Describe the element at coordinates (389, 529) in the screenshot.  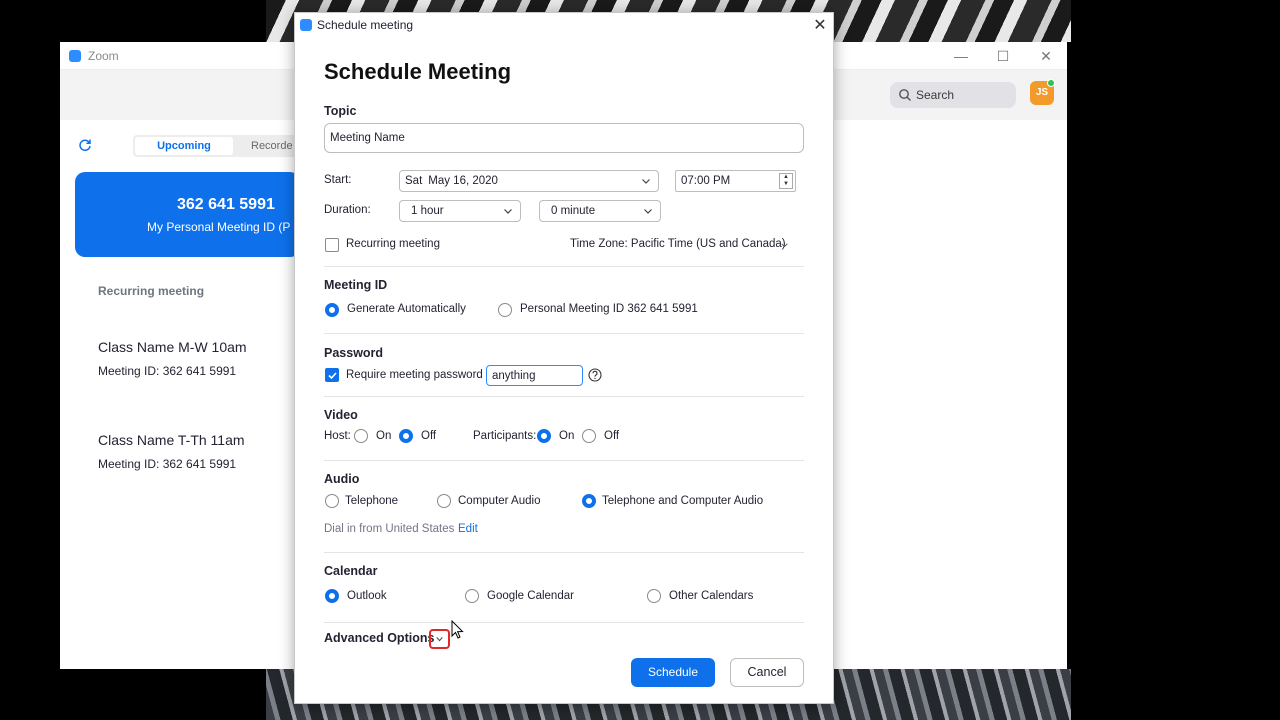
I see `dial-in-label: Dial in from United States` at that location.